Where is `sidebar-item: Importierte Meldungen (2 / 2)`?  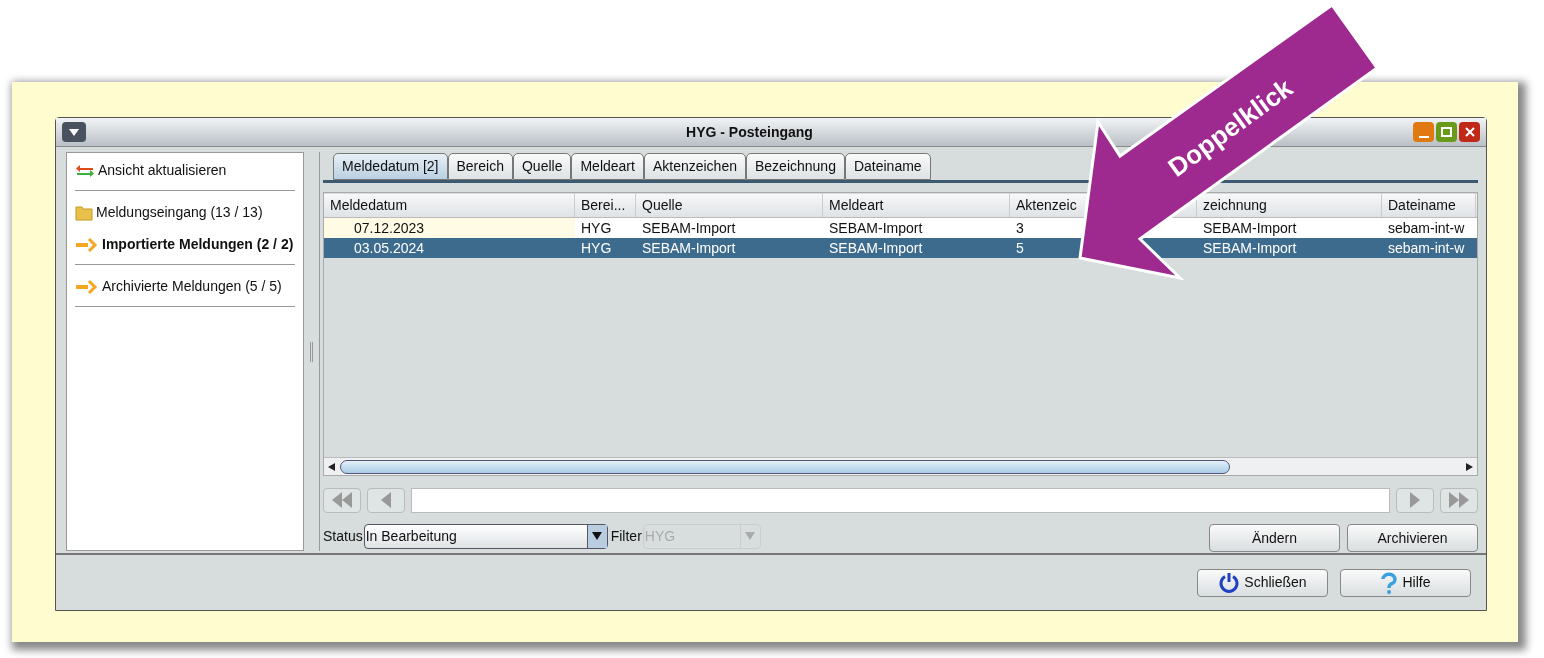
sidebar-item: Importierte Meldungen (2 / 2) is located at coordinates (185, 244).